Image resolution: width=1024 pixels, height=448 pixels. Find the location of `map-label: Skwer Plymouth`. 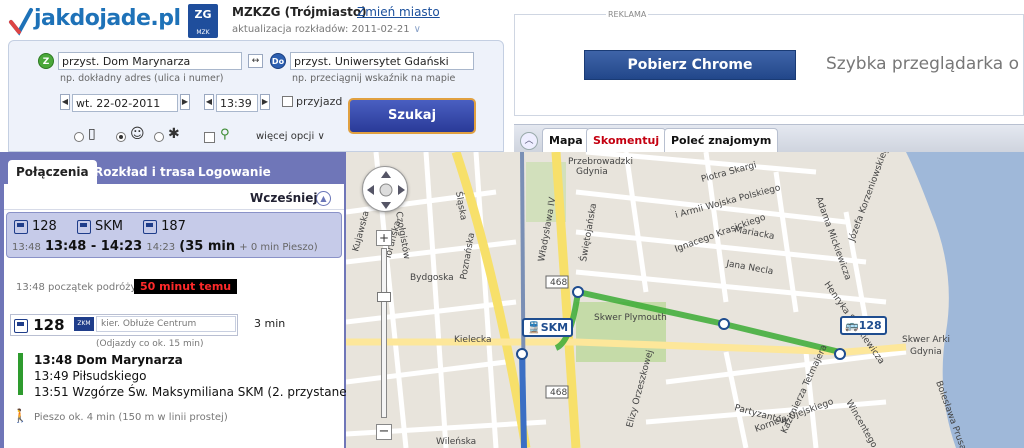

map-label: Skwer Plymouth is located at coordinates (630, 318).